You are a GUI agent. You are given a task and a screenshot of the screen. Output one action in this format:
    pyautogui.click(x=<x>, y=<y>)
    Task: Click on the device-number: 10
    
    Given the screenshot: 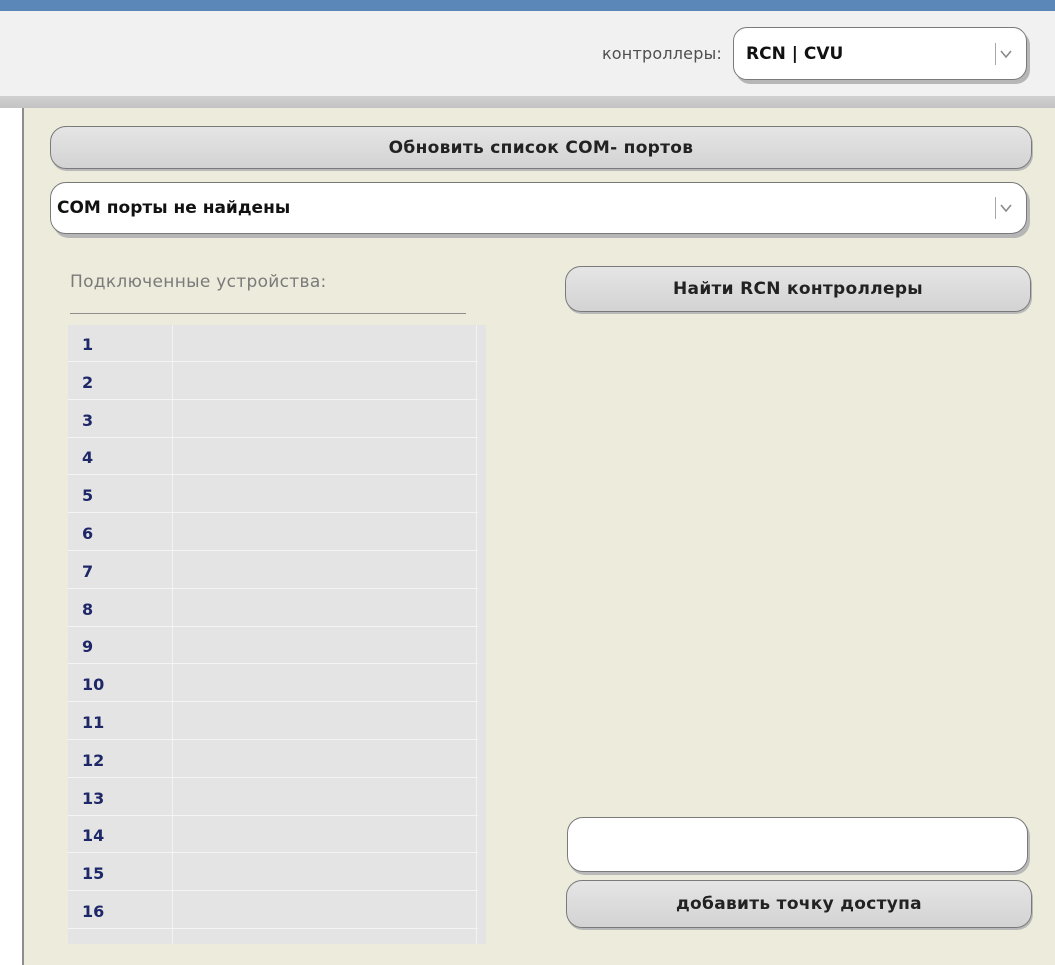 What is the action you would take?
    pyautogui.click(x=93, y=685)
    